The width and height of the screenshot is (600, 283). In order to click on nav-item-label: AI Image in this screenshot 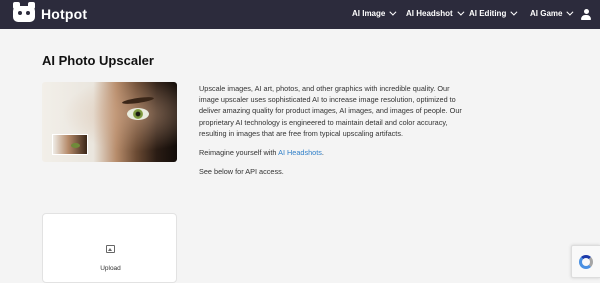, I will do `click(369, 13)`.